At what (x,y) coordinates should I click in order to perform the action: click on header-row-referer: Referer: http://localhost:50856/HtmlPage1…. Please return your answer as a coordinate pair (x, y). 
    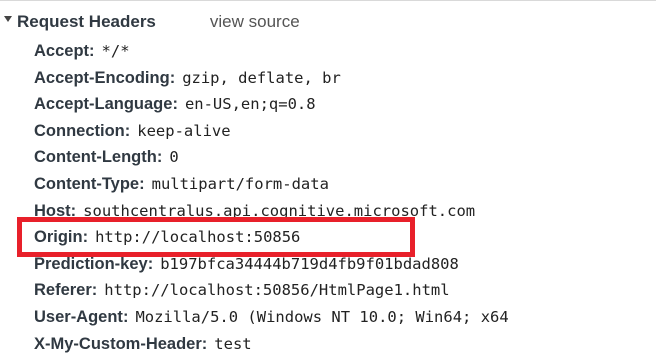
    Looking at the image, I should click on (271, 290).